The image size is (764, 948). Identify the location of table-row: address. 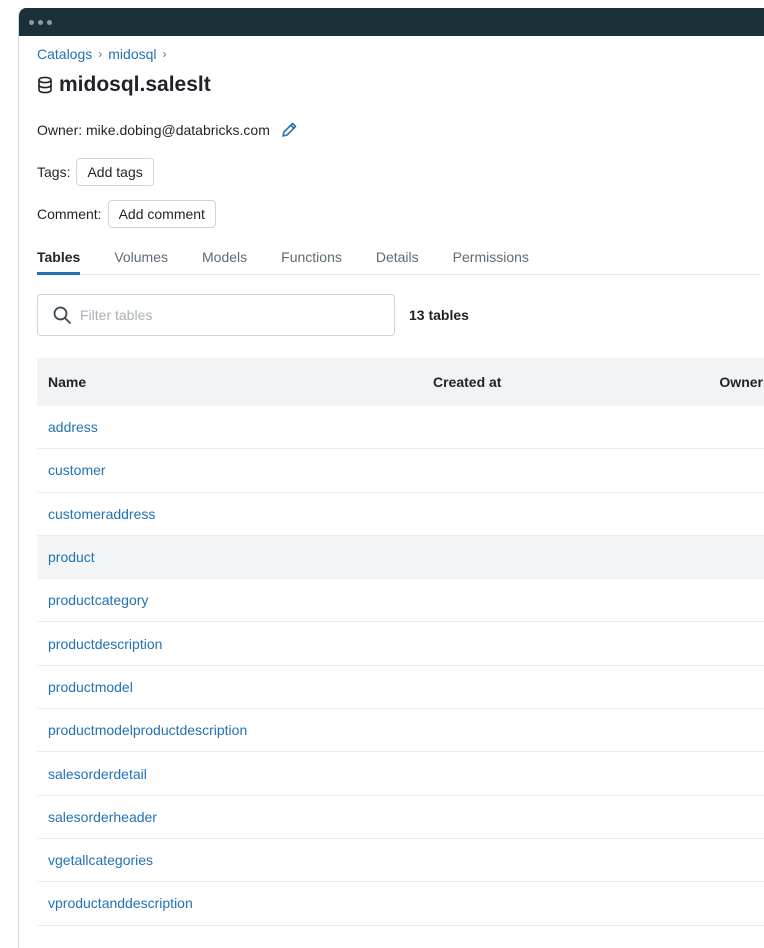
(400, 428).